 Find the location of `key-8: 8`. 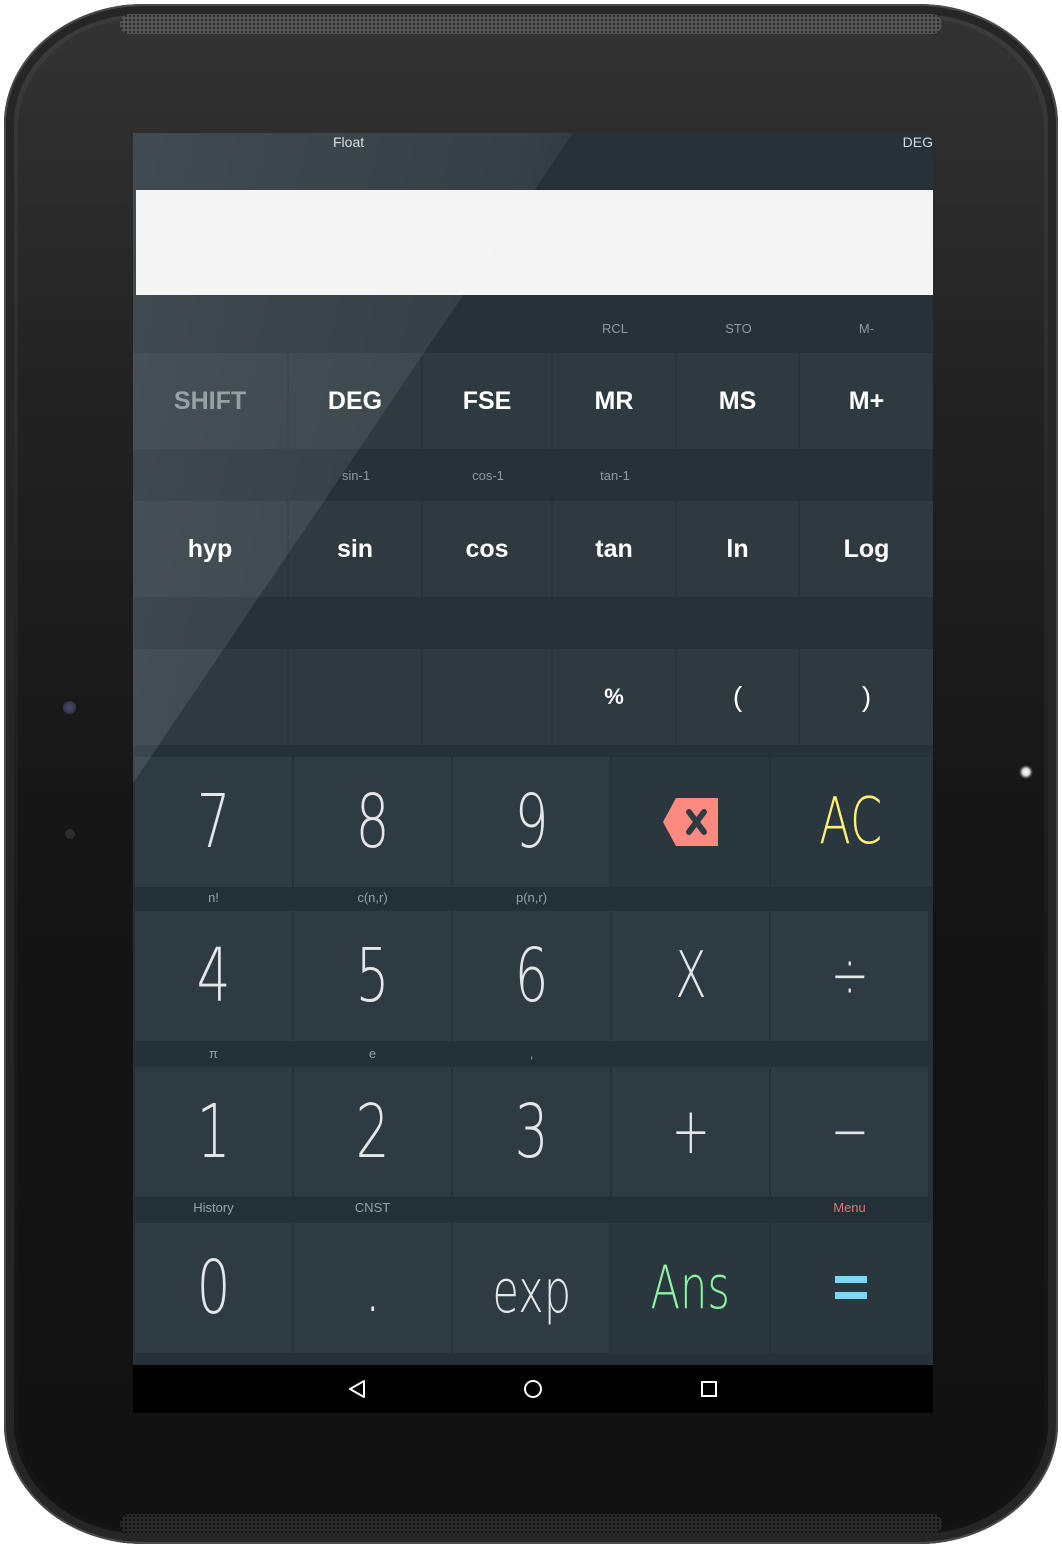

key-8: 8 is located at coordinates (372, 822).